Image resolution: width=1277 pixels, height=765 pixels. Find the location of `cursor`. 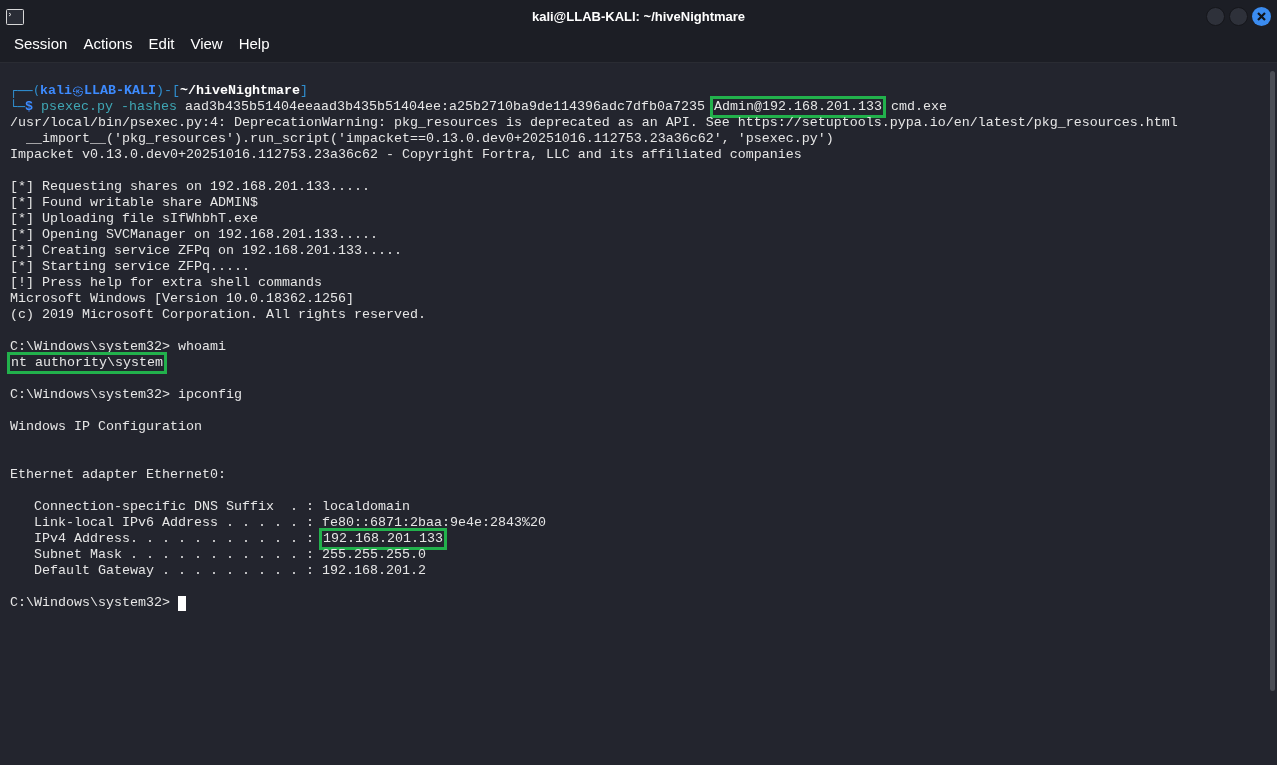

cursor is located at coordinates (181, 603).